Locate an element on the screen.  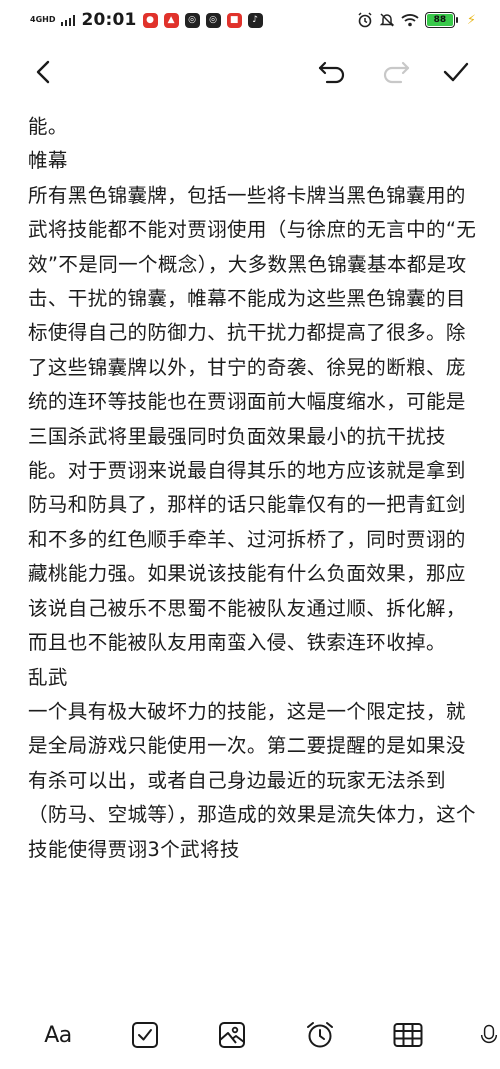
note-heading: 帷幕 is located at coordinates (253, 161).